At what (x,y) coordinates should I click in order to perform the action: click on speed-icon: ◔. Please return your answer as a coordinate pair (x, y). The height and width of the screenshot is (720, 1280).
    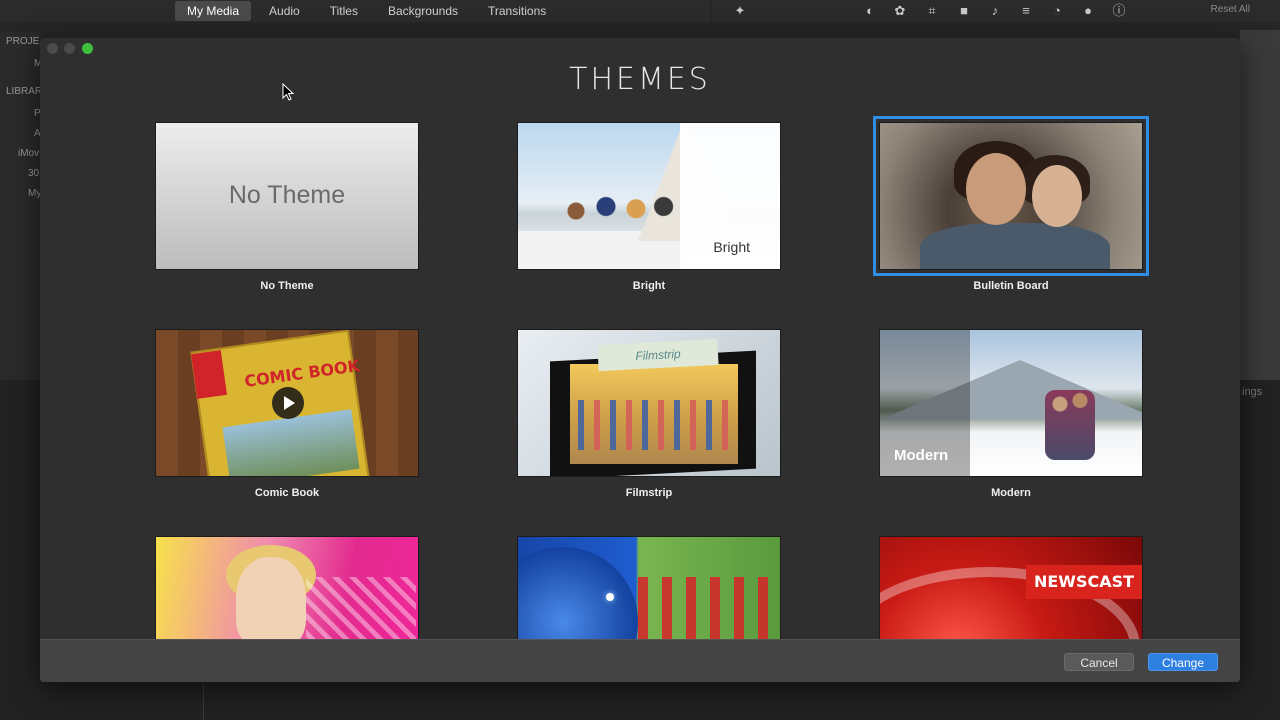
    Looking at the image, I should click on (1057, 11).